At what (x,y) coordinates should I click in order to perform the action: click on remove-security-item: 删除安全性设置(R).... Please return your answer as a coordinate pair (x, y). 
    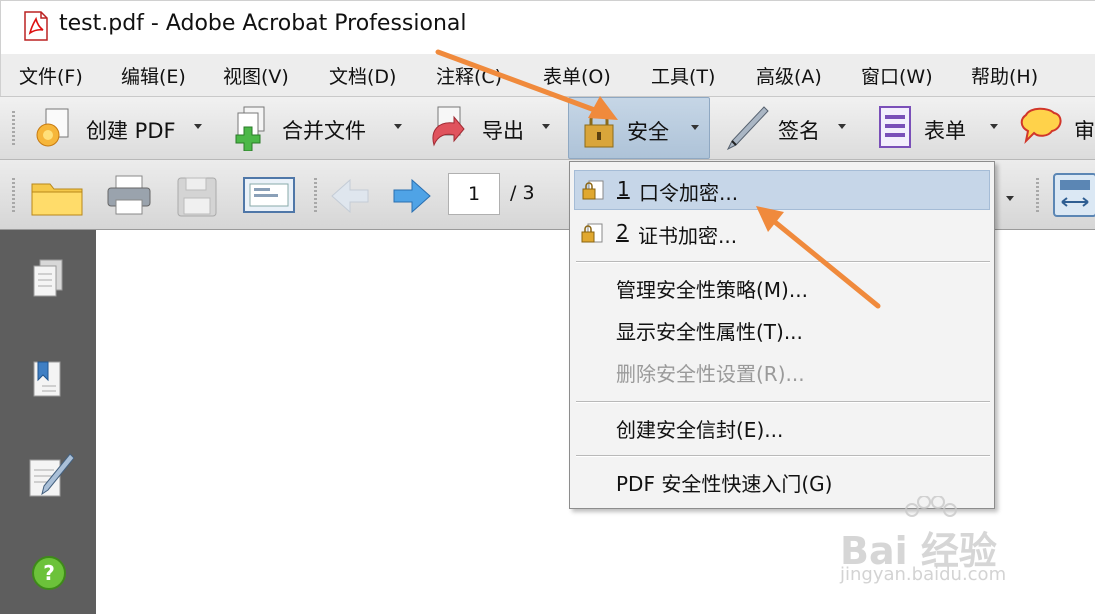
    Looking at the image, I should click on (782, 372).